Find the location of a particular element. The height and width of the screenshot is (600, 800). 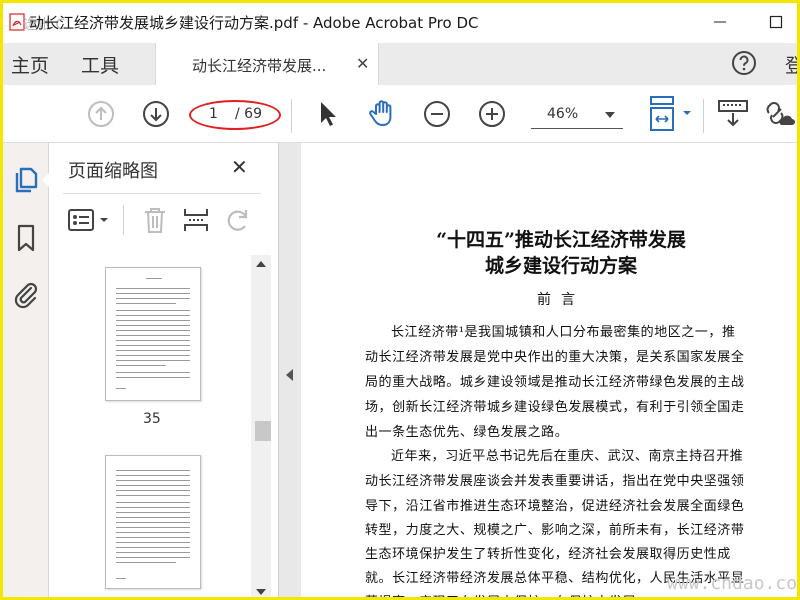

toolbar: 1 / 69 46% is located at coordinates (400, 114).